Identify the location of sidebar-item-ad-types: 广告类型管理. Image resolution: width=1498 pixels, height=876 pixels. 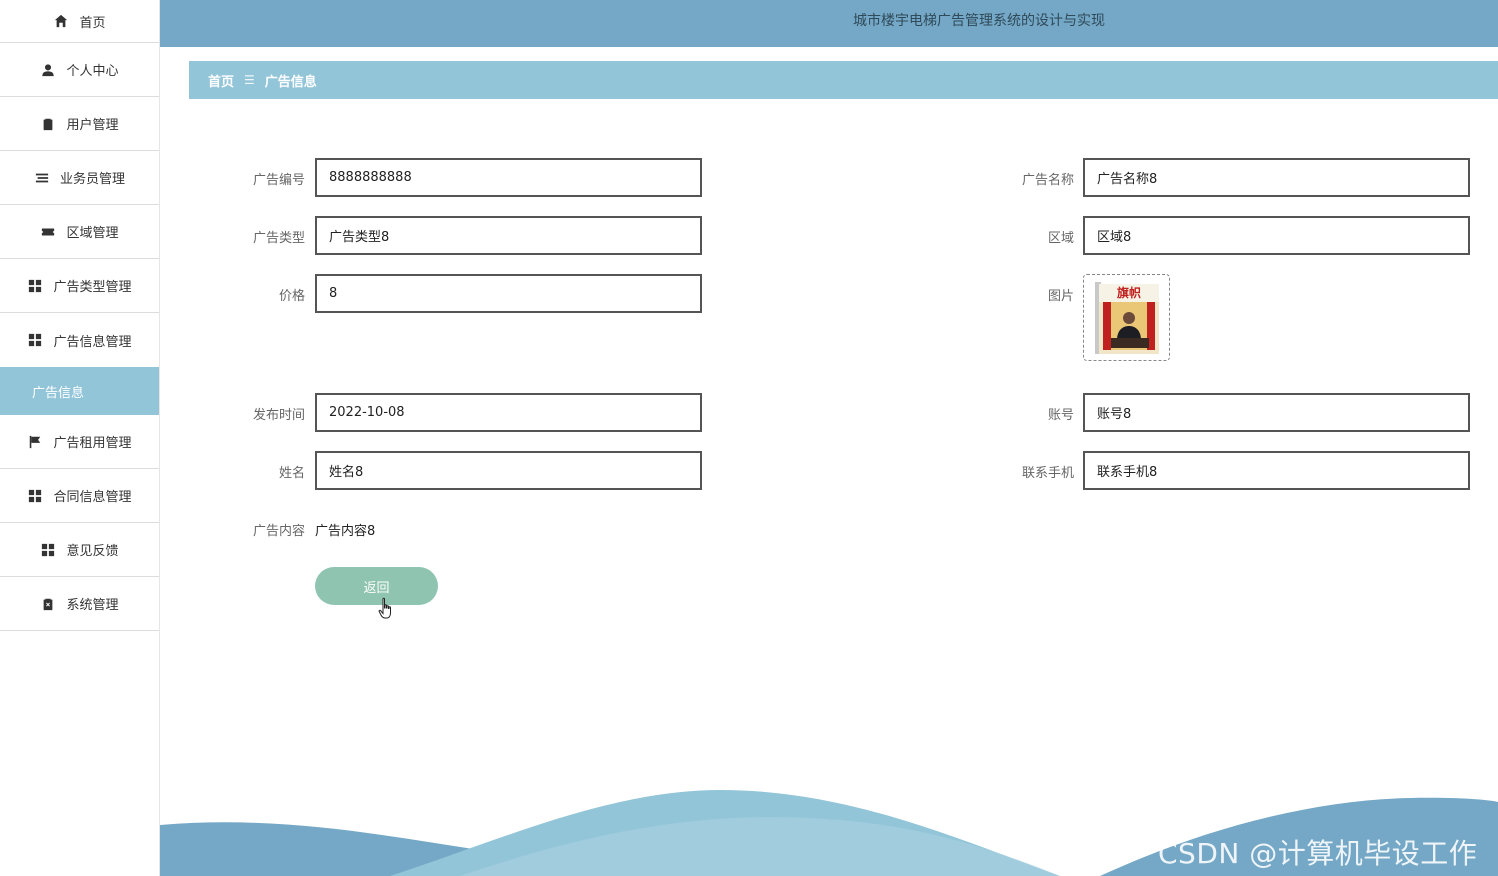
(79, 286).